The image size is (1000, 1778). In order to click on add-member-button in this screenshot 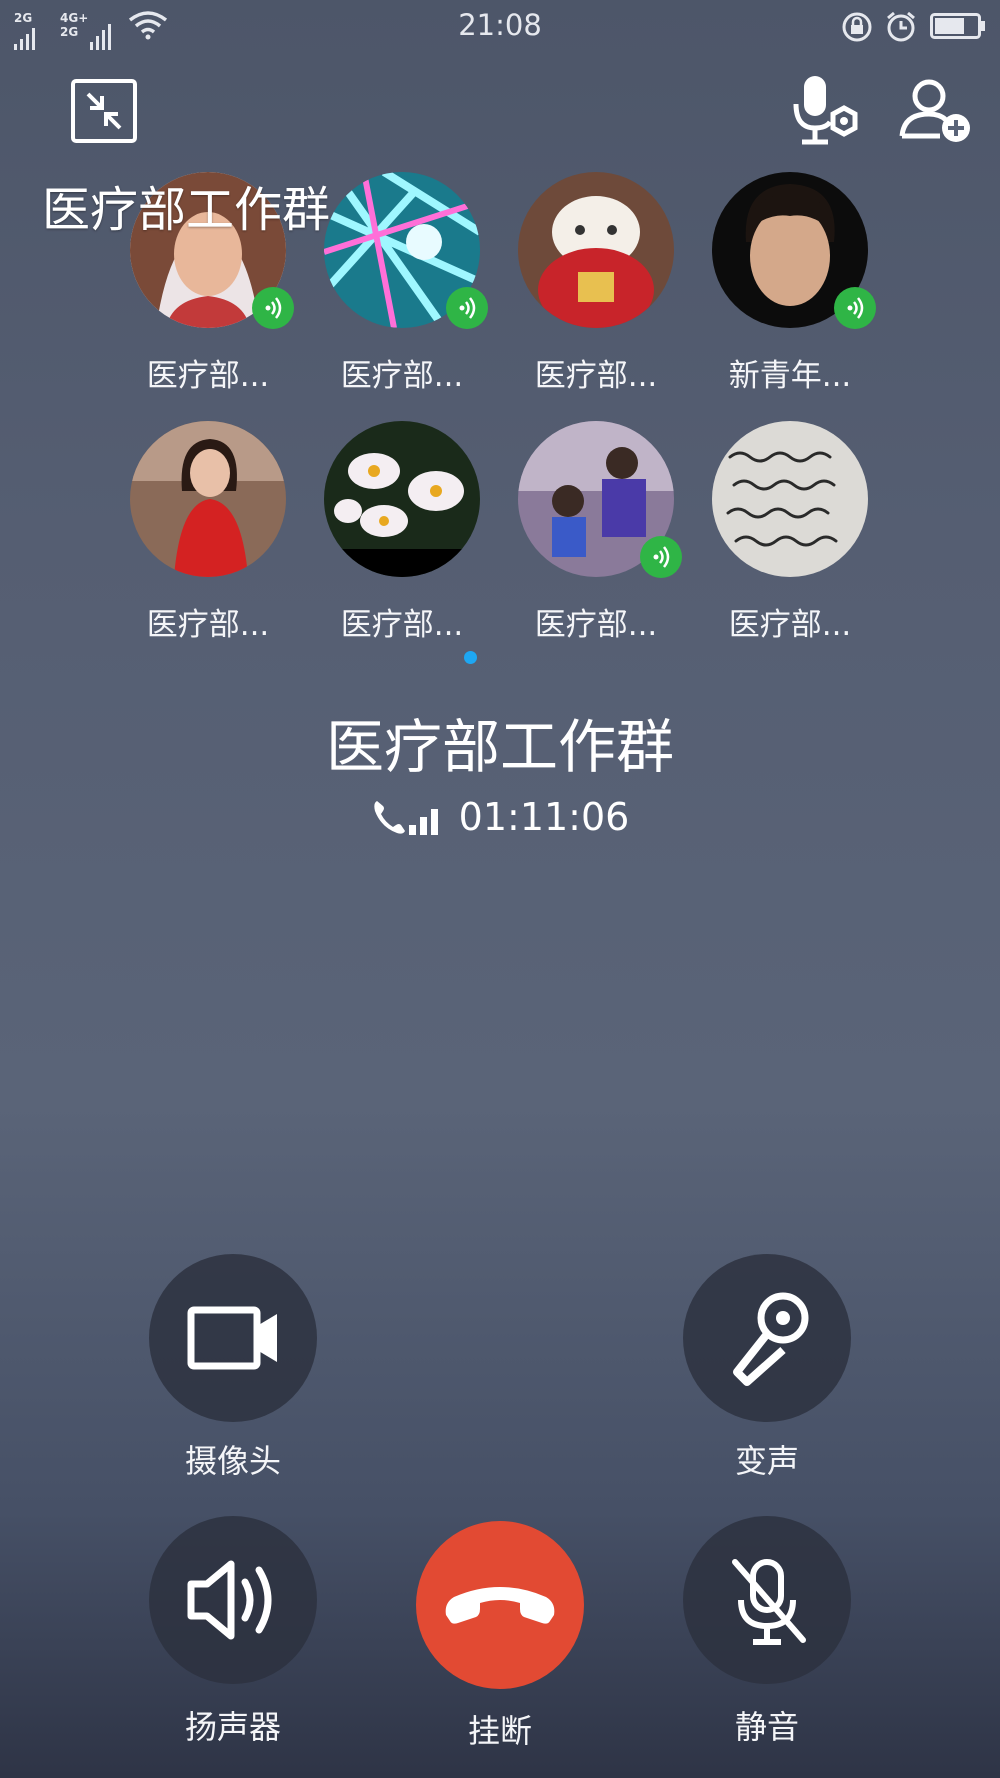, I will do `click(936, 112)`.